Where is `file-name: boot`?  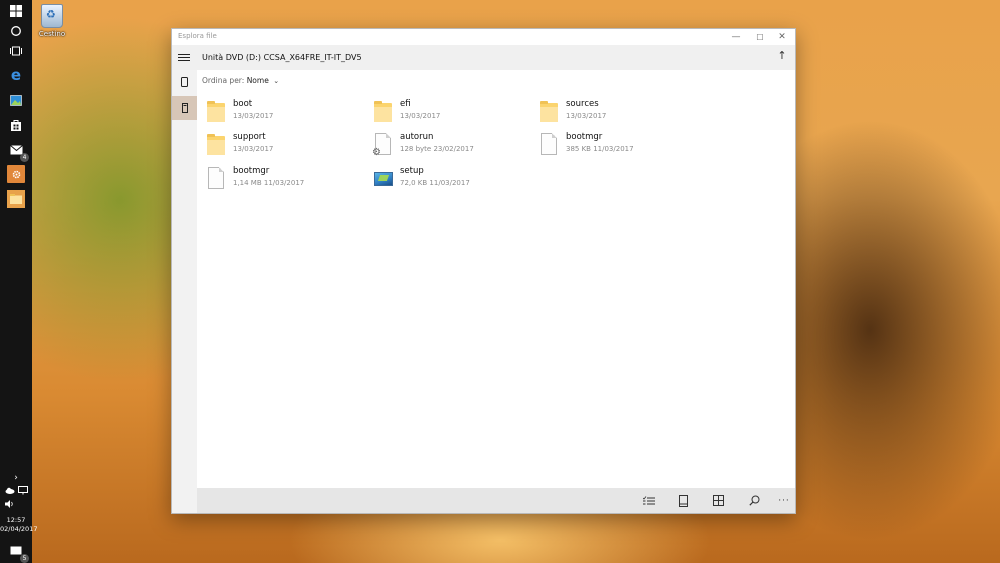 file-name: boot is located at coordinates (243, 104).